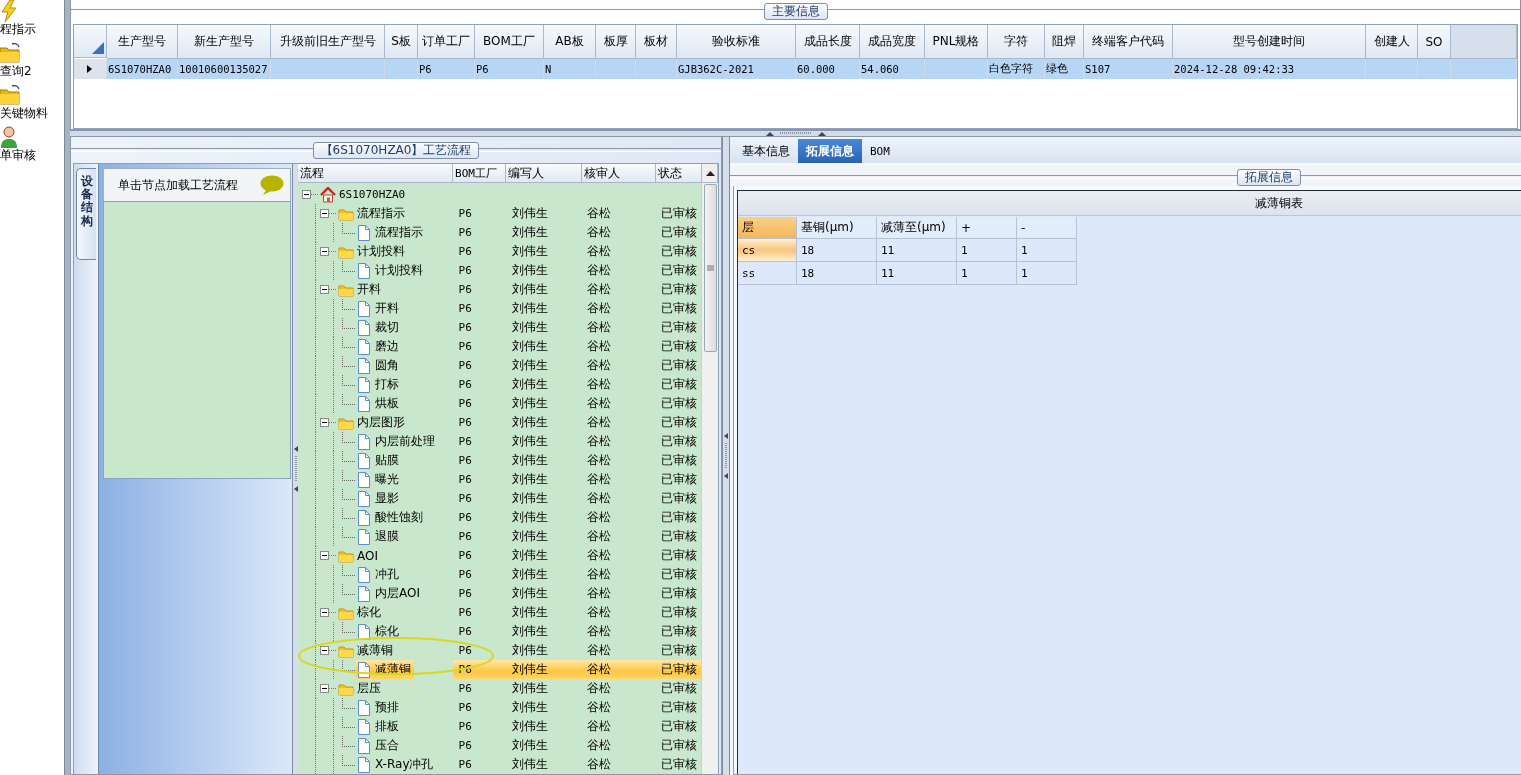  I want to click on nav-label: 程指示, so click(18, 29).